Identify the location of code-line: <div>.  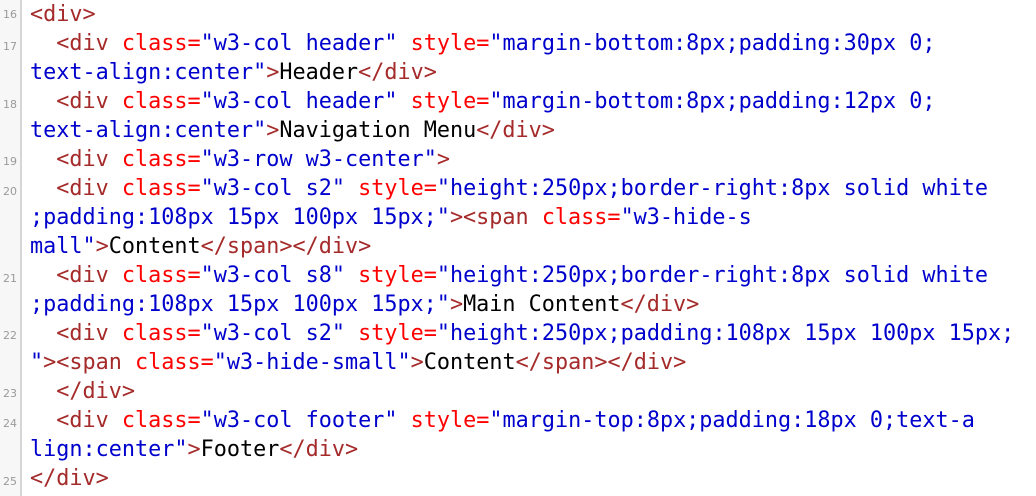
(63, 14).